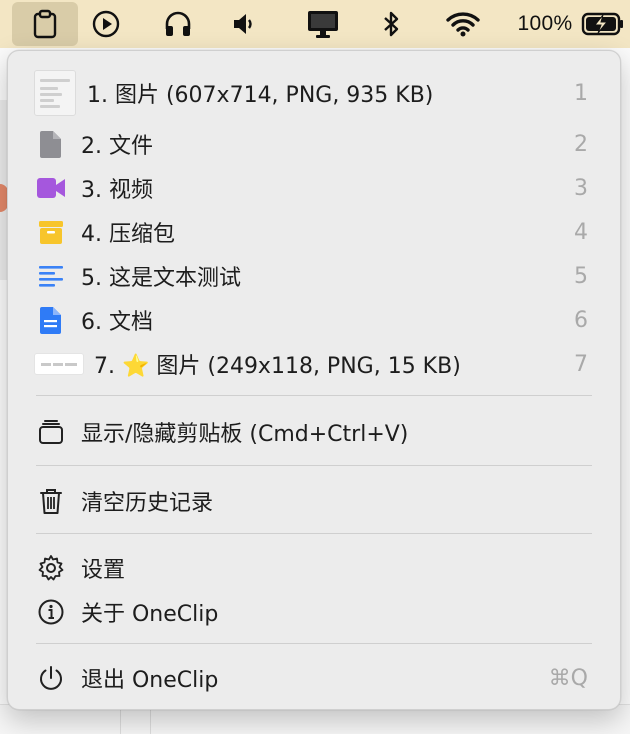 Image resolution: width=630 pixels, height=734 pixels. Describe the element at coordinates (117, 146) in the screenshot. I see `history-item-label: 2. 文件` at that location.